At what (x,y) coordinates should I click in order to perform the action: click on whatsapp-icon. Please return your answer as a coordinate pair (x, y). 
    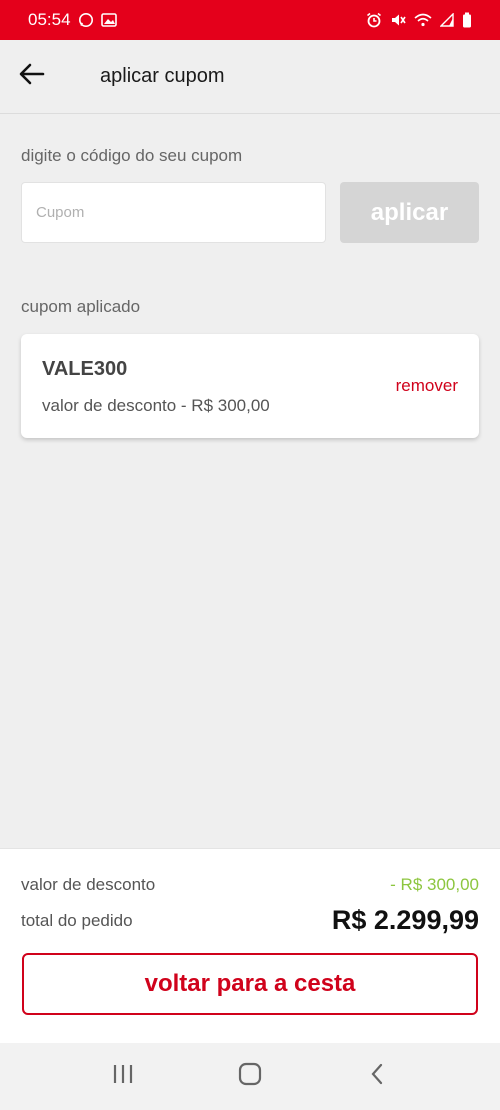
    Looking at the image, I should click on (86, 20).